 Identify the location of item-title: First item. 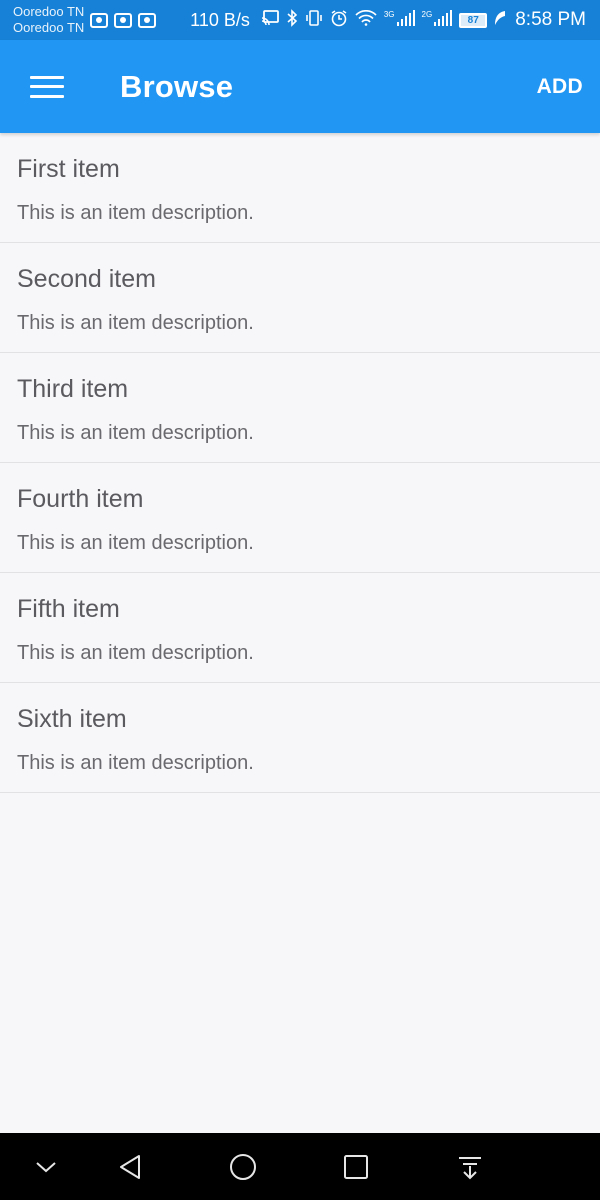
(68, 169).